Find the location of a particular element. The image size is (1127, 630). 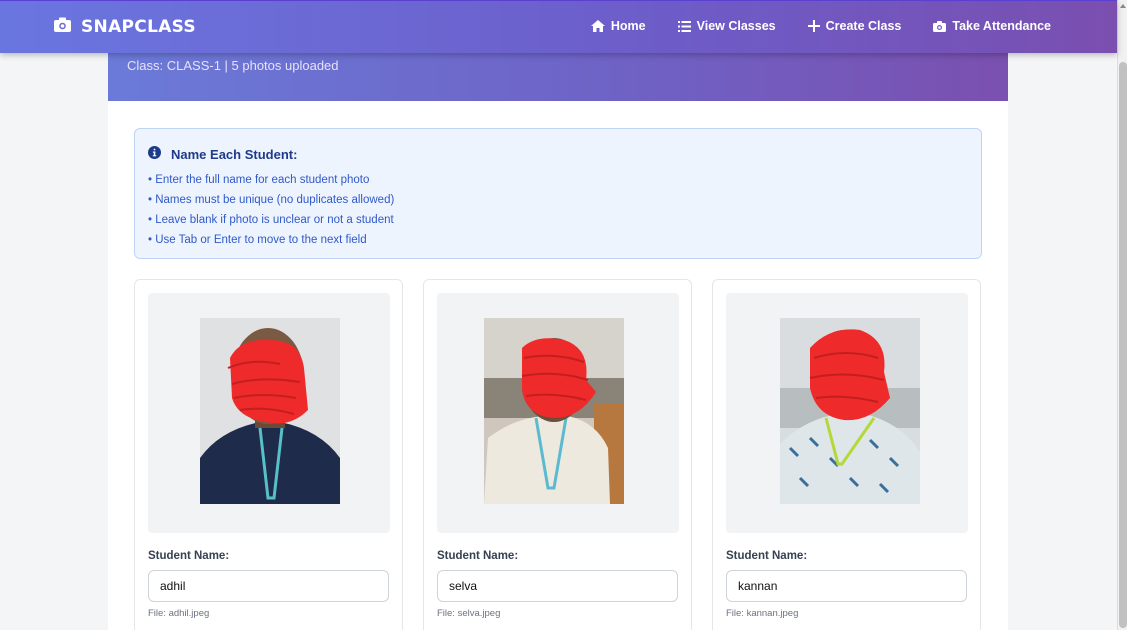

brand: SNAPCLASS is located at coordinates (125, 27).